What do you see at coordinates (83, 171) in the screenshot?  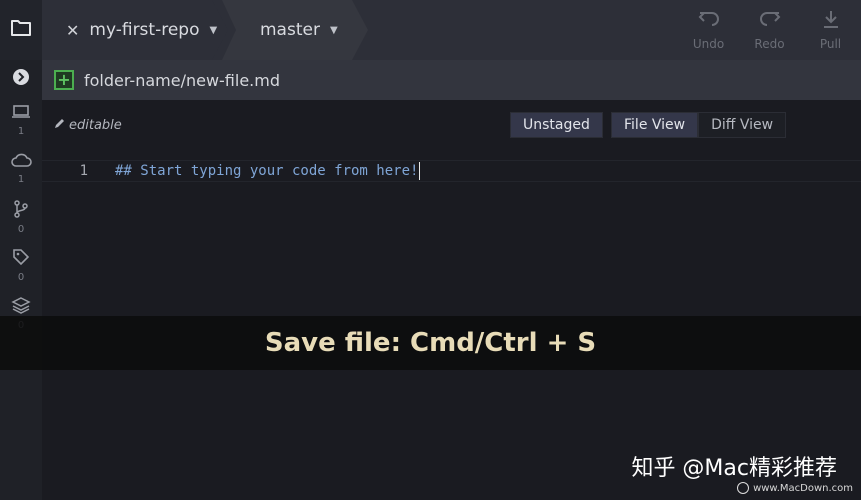 I see `line-number: 1` at bounding box center [83, 171].